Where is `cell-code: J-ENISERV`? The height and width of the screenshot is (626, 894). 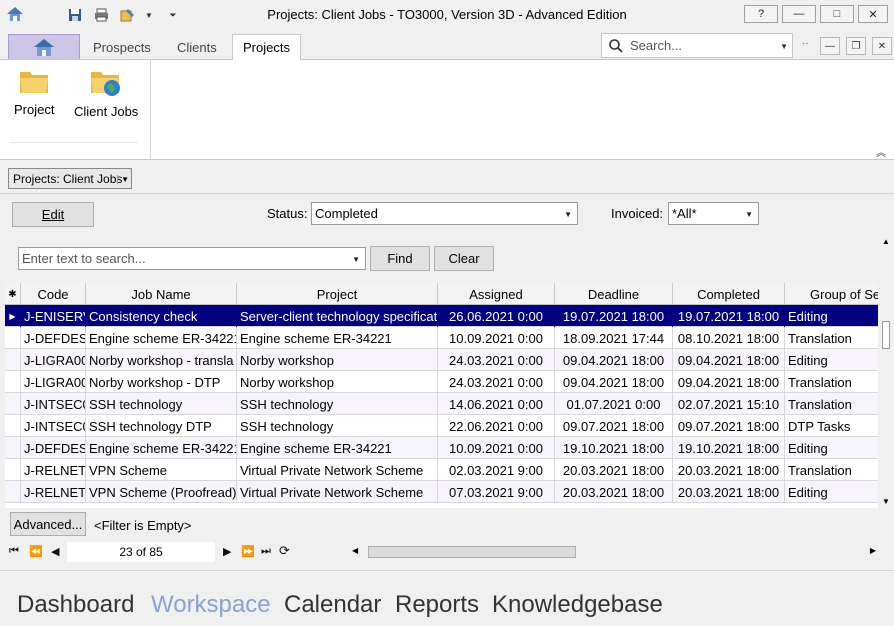 cell-code: J-ENISERV is located at coordinates (53, 316).